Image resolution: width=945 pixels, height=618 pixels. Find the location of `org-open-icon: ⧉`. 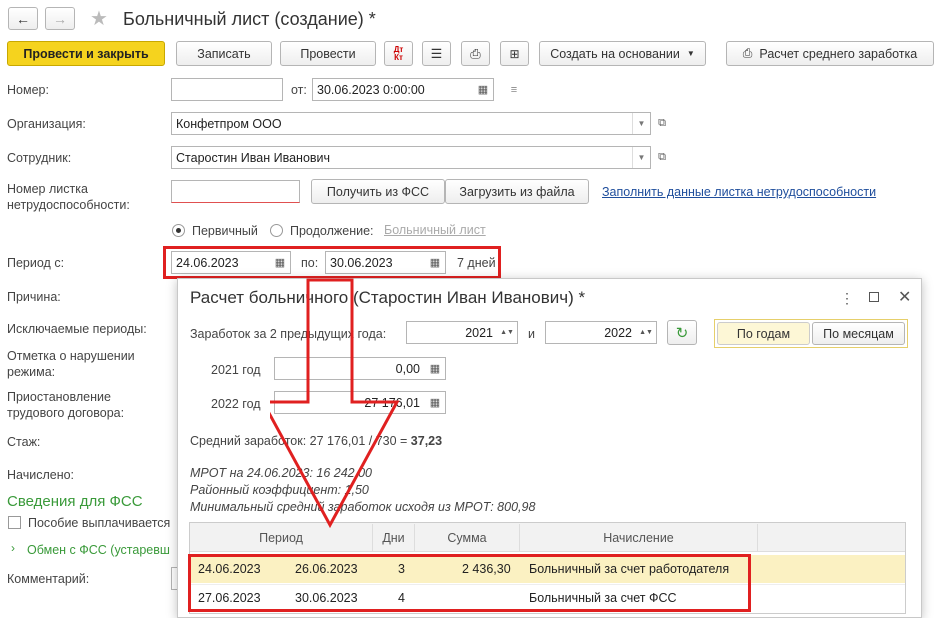

org-open-icon: ⧉ is located at coordinates (662, 123).